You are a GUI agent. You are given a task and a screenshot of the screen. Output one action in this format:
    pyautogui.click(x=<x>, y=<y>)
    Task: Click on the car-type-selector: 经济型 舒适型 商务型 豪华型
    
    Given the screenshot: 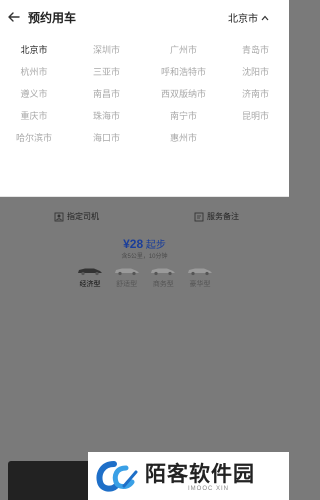 What is the action you would take?
    pyautogui.click(x=145, y=277)
    